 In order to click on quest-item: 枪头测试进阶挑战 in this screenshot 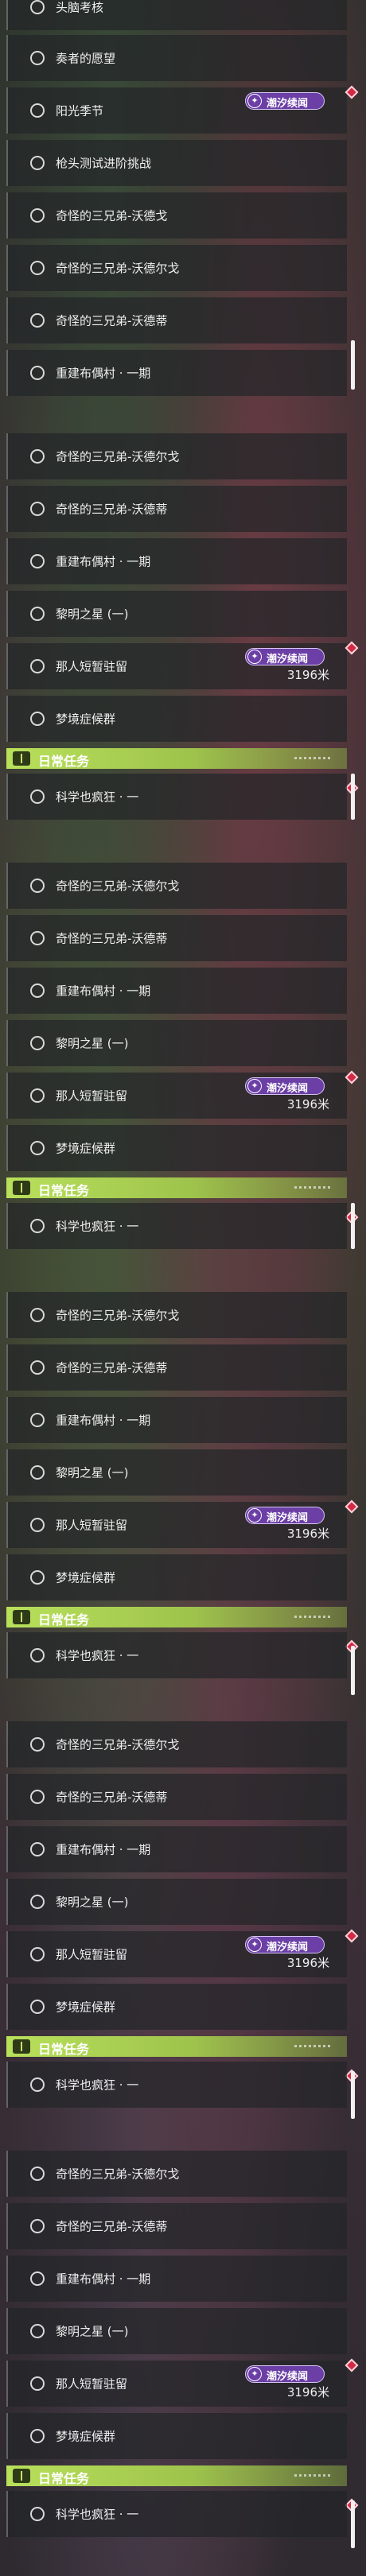, I will do `click(176, 163)`.